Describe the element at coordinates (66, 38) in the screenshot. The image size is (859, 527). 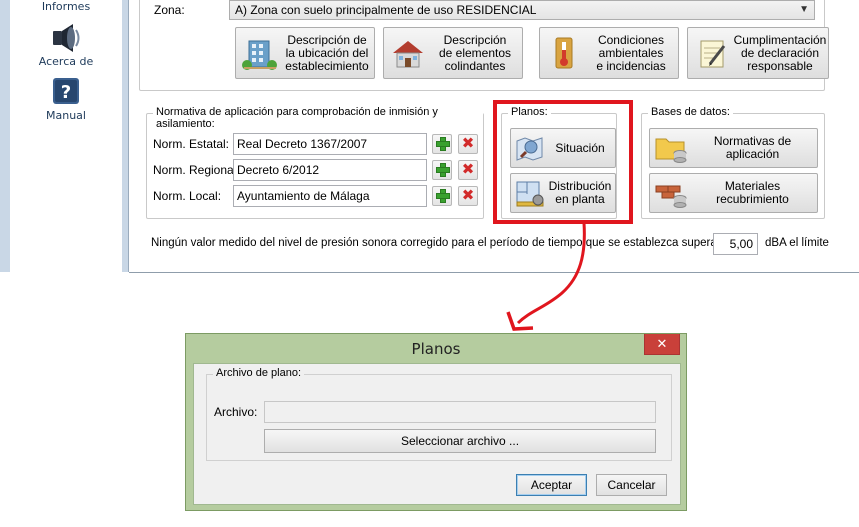
I see `speaker-icon` at that location.